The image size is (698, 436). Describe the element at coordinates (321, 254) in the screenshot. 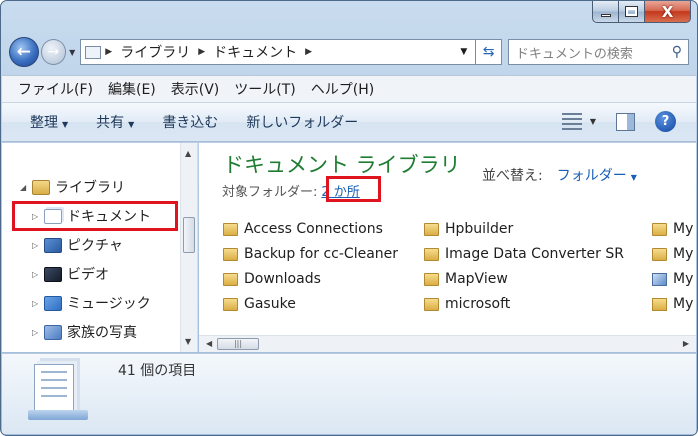

I see `file-name: Backup for cc-Cleaner` at that location.